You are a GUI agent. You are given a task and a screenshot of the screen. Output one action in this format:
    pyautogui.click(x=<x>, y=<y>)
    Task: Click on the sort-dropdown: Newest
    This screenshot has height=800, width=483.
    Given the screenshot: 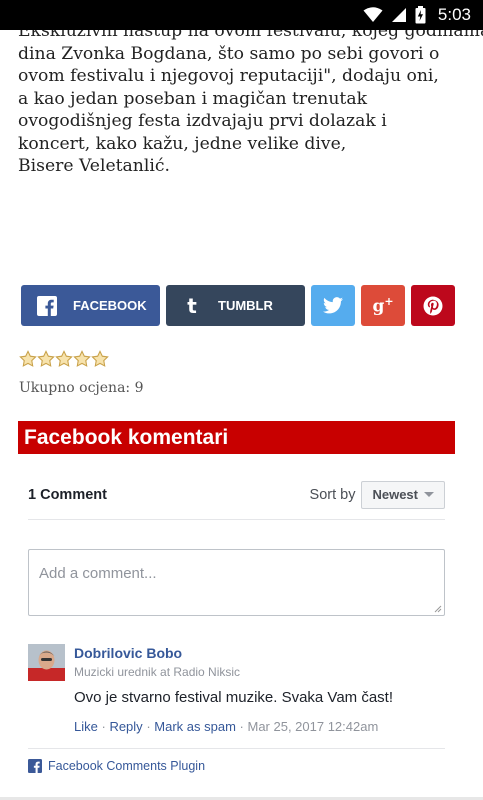 What is the action you would take?
    pyautogui.click(x=403, y=494)
    